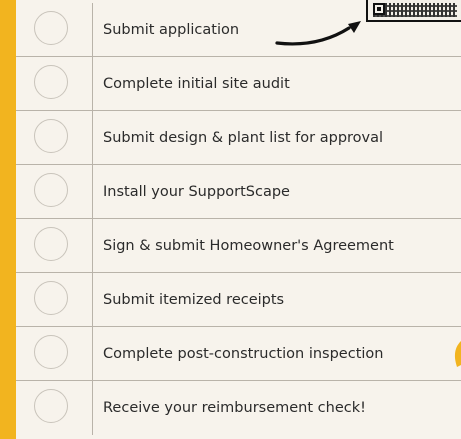 The width and height of the screenshot is (461, 439). What do you see at coordinates (248, 246) in the screenshot?
I see `task-label: Sign & submit Homeowner's Agreement` at bounding box center [248, 246].